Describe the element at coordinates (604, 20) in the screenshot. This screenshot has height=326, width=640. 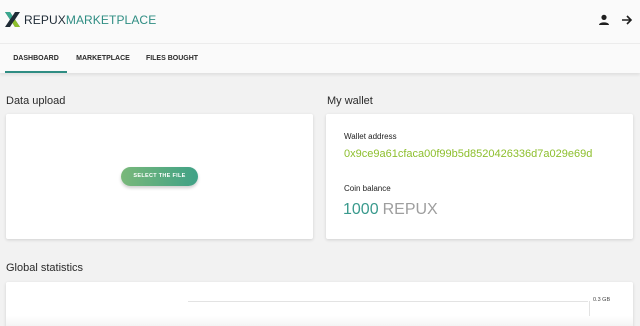
I see `user-icon` at that location.